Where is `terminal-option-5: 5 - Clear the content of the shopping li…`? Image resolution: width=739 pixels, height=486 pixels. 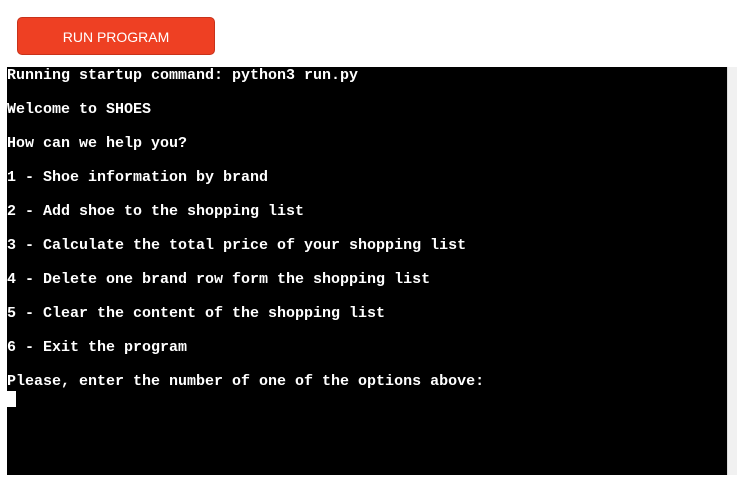
terminal-option-5: 5 - Clear the content of the shopping li… is located at coordinates (196, 313).